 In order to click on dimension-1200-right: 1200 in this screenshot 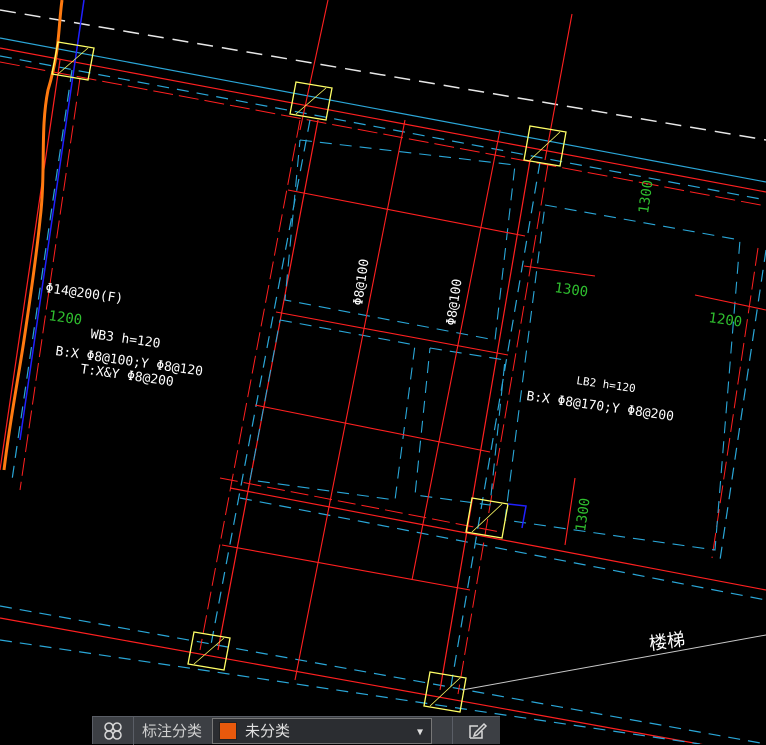, I will do `click(725, 320)`.